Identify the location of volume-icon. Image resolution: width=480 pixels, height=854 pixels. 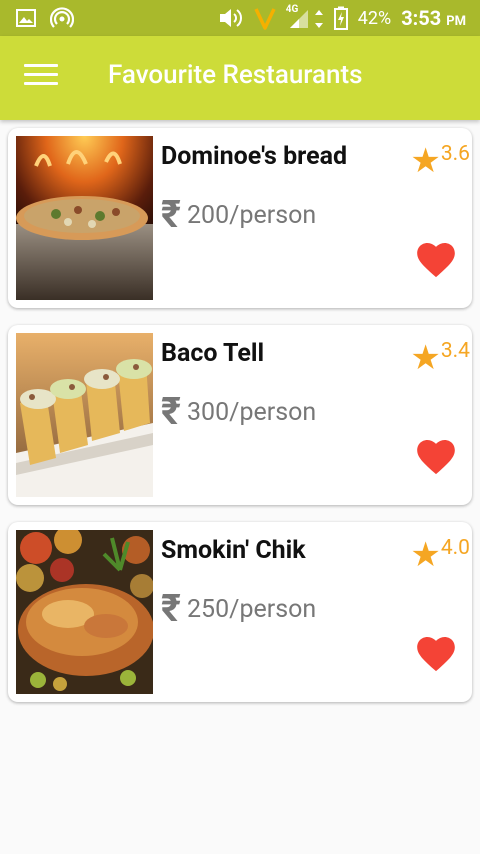
(230, 18).